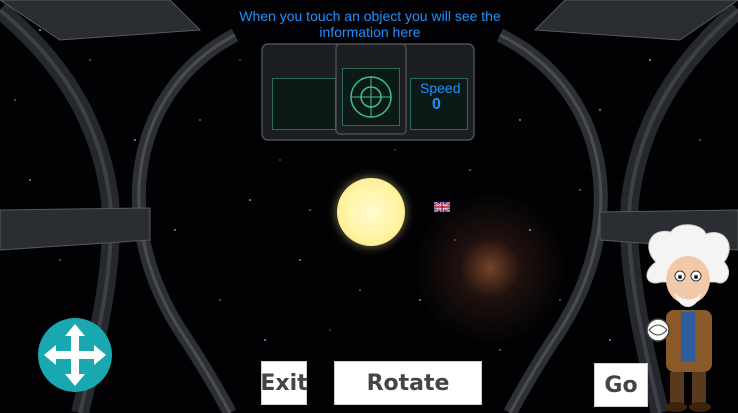 Image resolution: width=738 pixels, height=413 pixels. I want to click on move-joystick, so click(75, 355).